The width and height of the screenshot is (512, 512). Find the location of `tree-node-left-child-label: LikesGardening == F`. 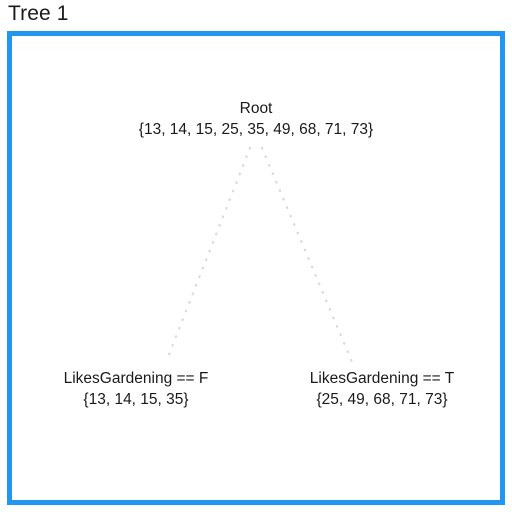

tree-node-left-child-label: LikesGardening == F is located at coordinates (136, 378).